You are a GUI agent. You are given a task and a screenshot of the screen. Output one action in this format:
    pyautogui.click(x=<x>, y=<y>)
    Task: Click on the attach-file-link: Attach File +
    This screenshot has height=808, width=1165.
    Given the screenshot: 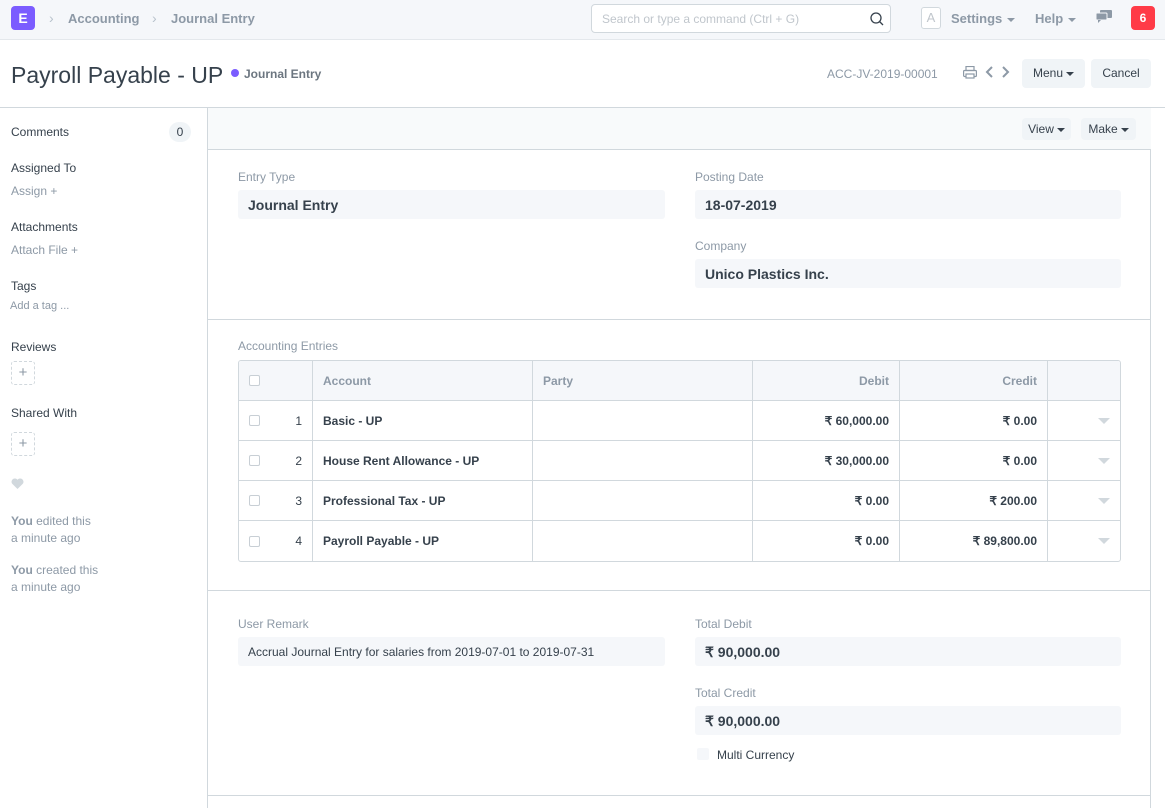 What is the action you would take?
    pyautogui.click(x=44, y=250)
    